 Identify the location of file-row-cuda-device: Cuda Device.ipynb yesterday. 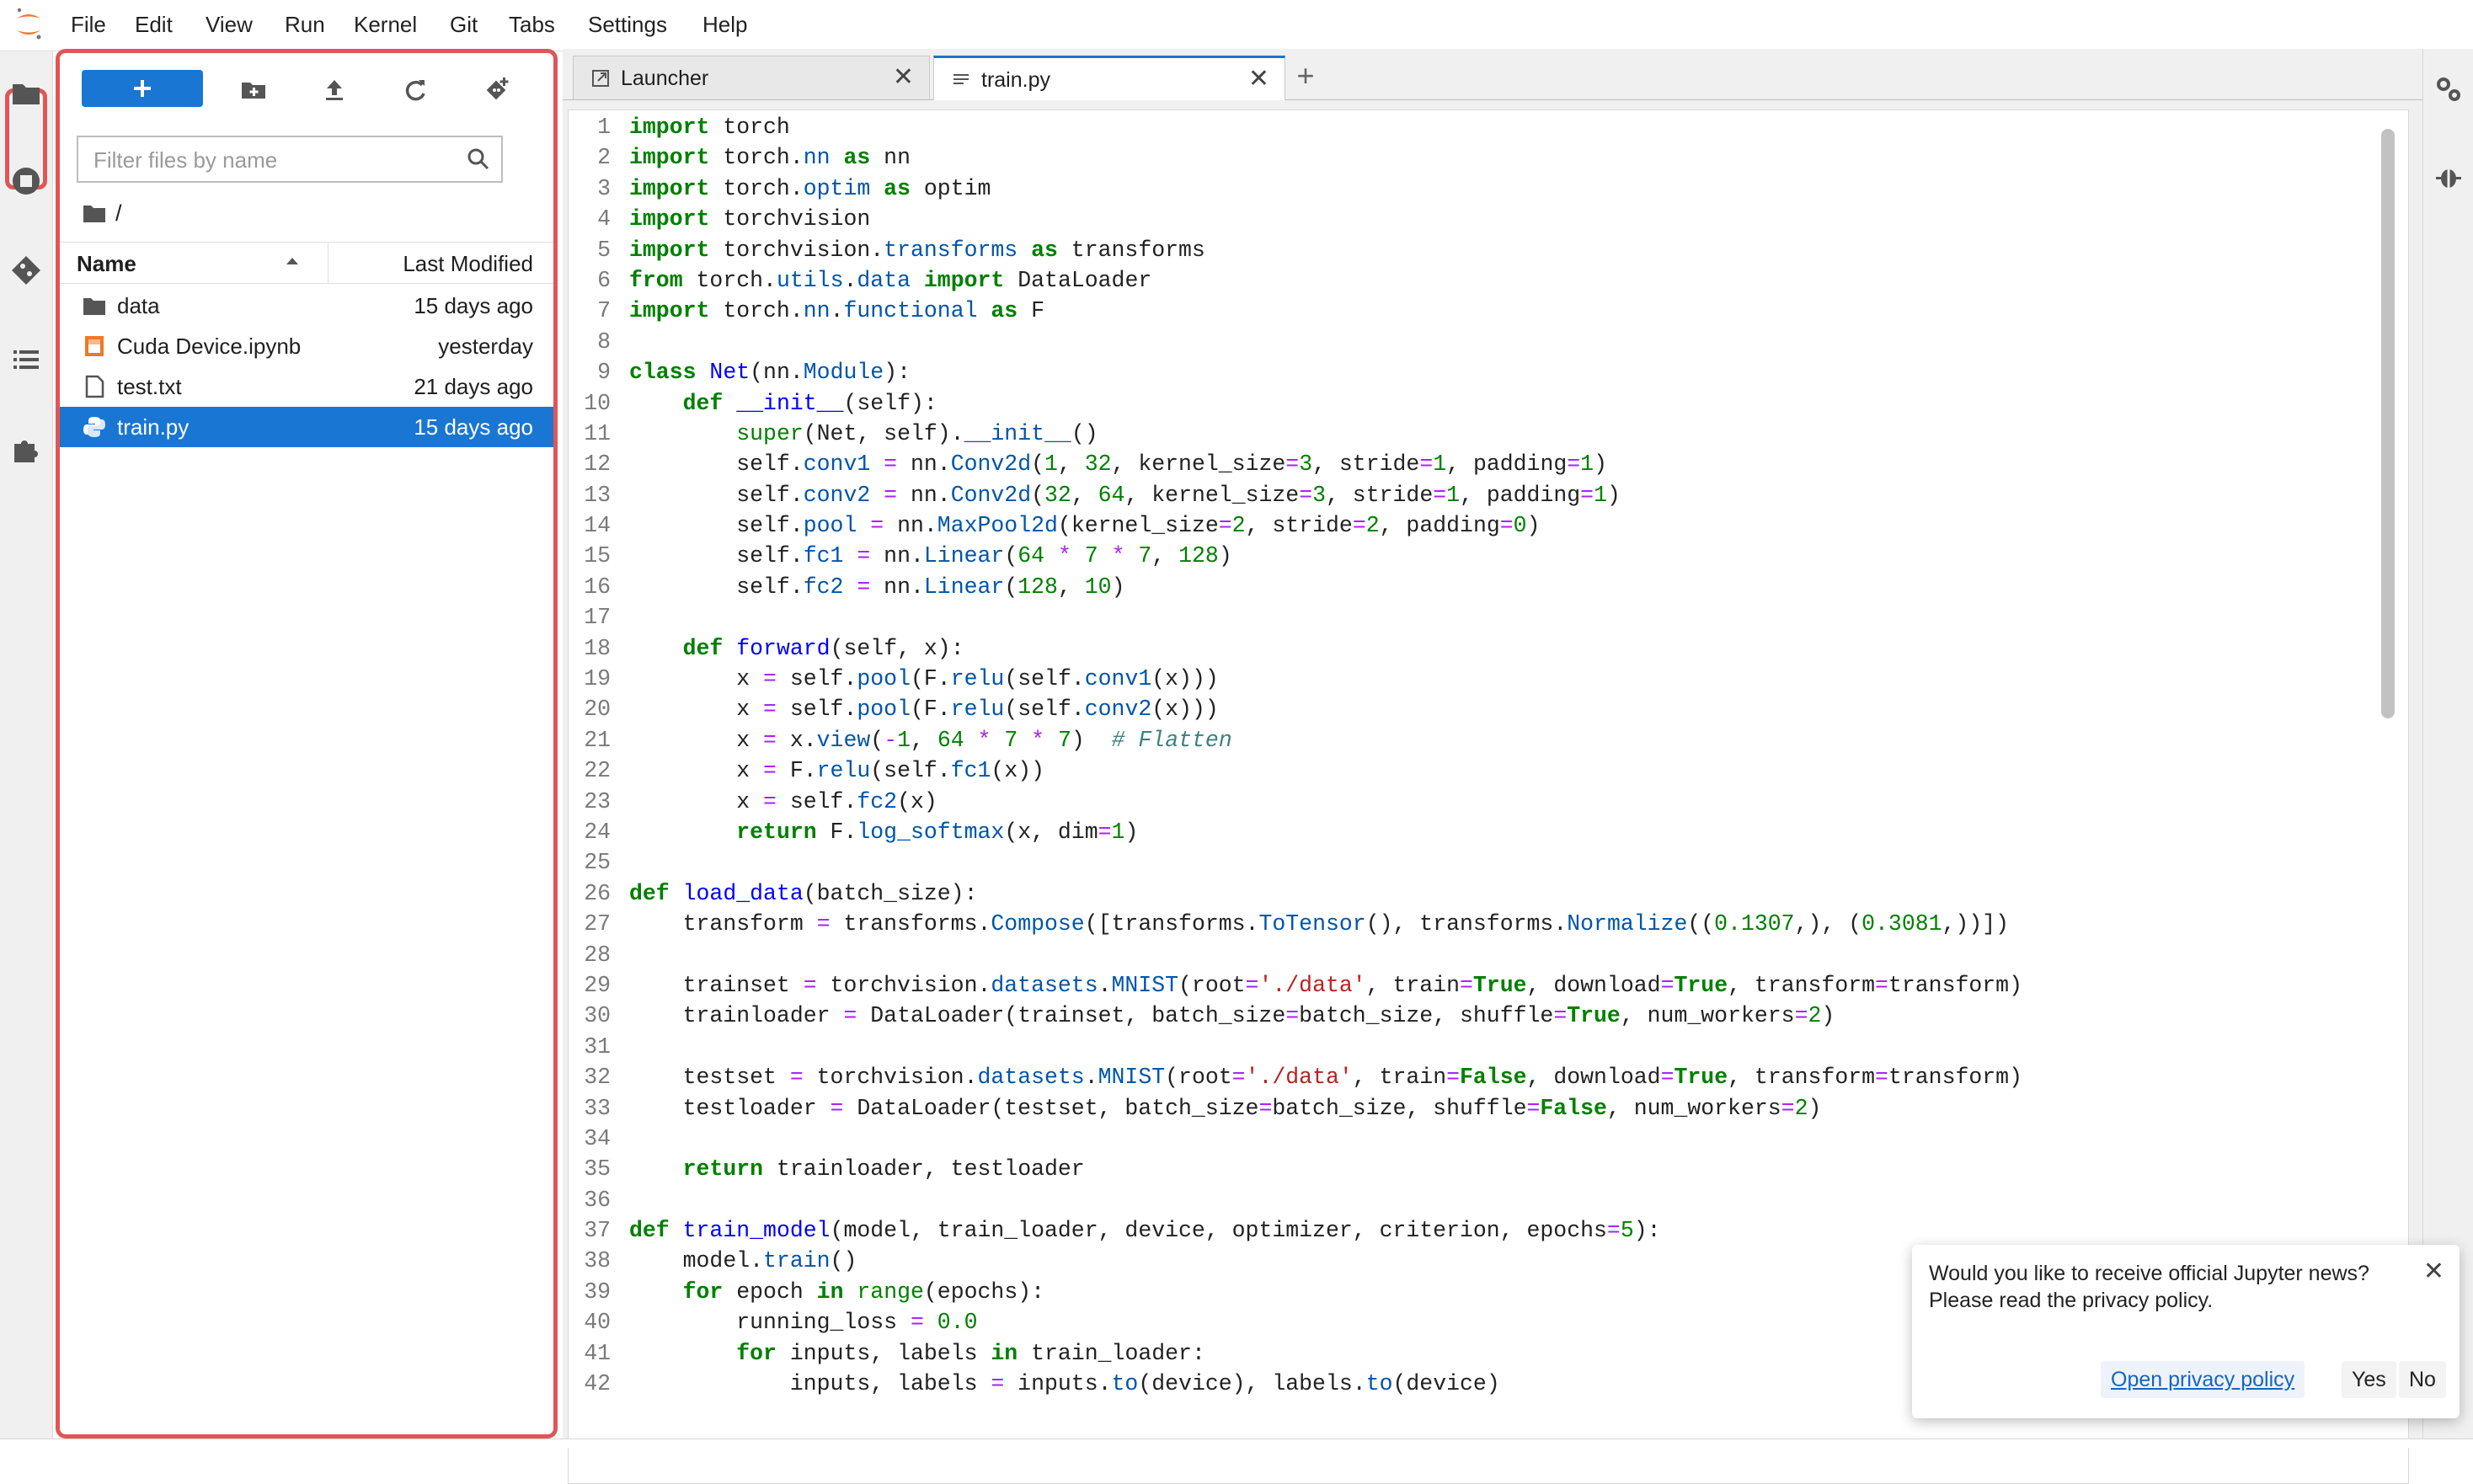
(306, 346).